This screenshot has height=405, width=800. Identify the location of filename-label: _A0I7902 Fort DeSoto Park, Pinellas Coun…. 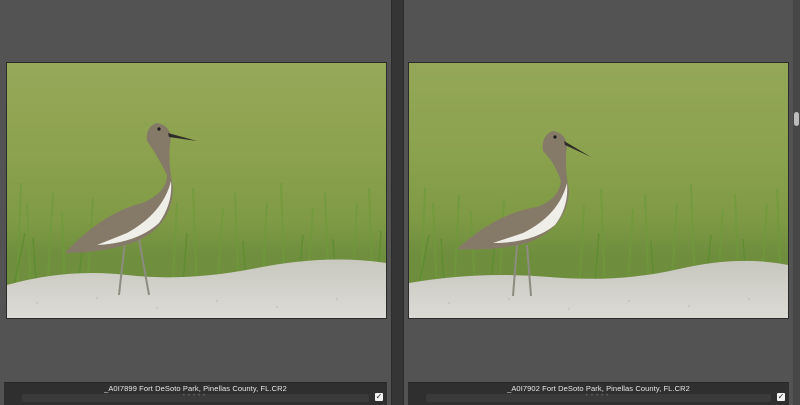
(598, 388).